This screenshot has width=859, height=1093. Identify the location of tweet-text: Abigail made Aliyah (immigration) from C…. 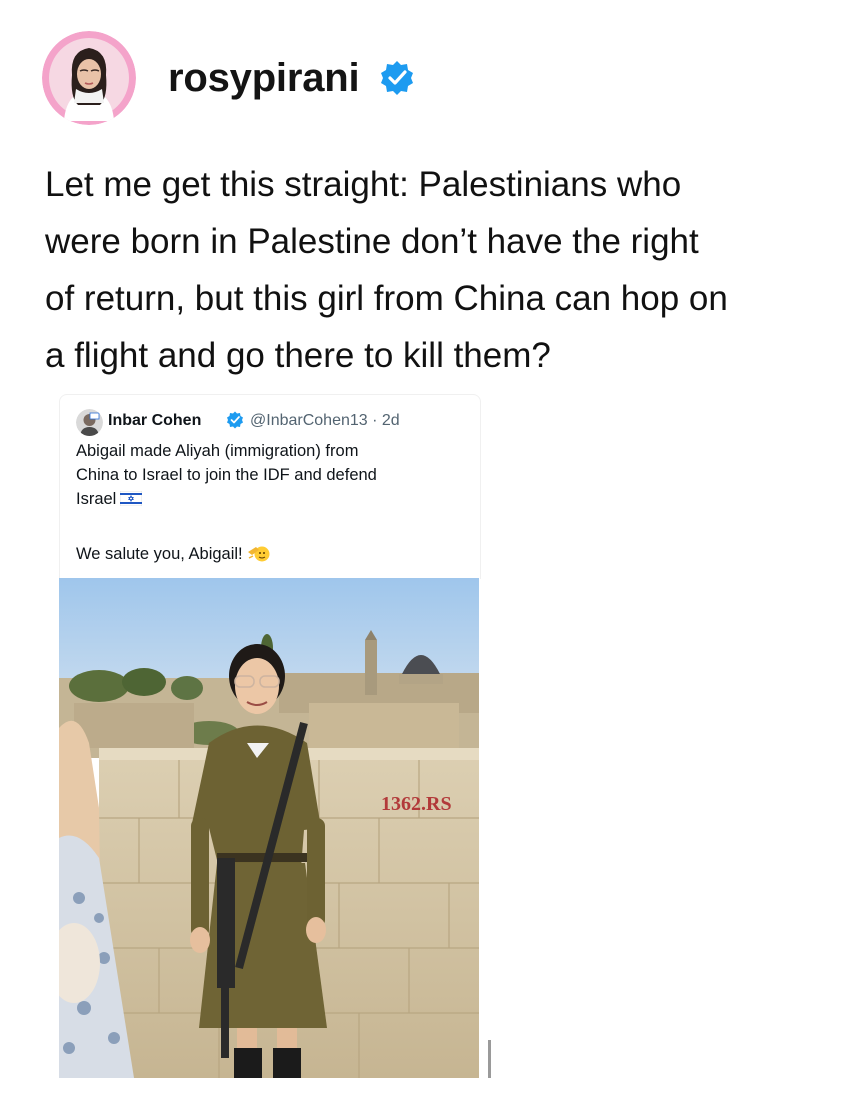
(271, 475).